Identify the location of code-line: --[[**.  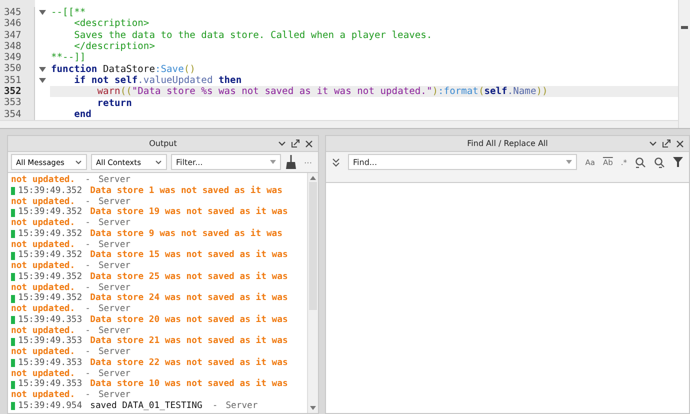
(68, 12).